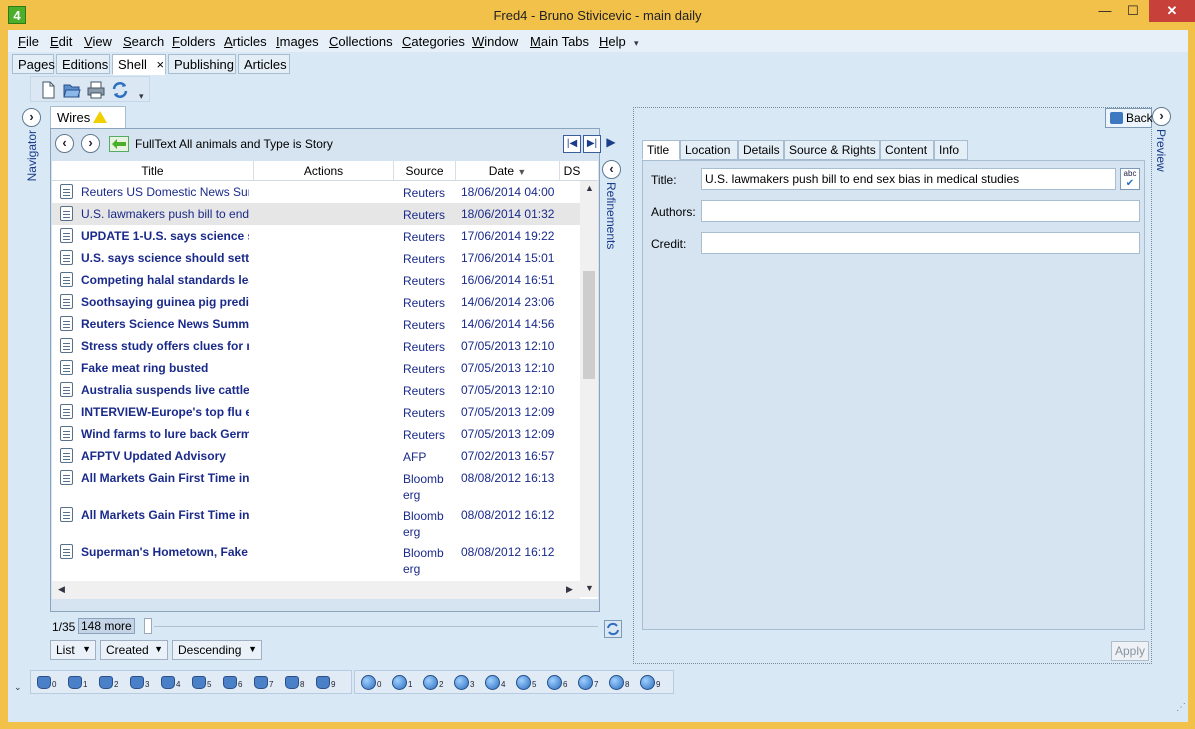 Image resolution: width=1195 pixels, height=729 pixels. What do you see at coordinates (316, 590) in the screenshot?
I see `horizontal-scrollbar: ◀ ▶` at bounding box center [316, 590].